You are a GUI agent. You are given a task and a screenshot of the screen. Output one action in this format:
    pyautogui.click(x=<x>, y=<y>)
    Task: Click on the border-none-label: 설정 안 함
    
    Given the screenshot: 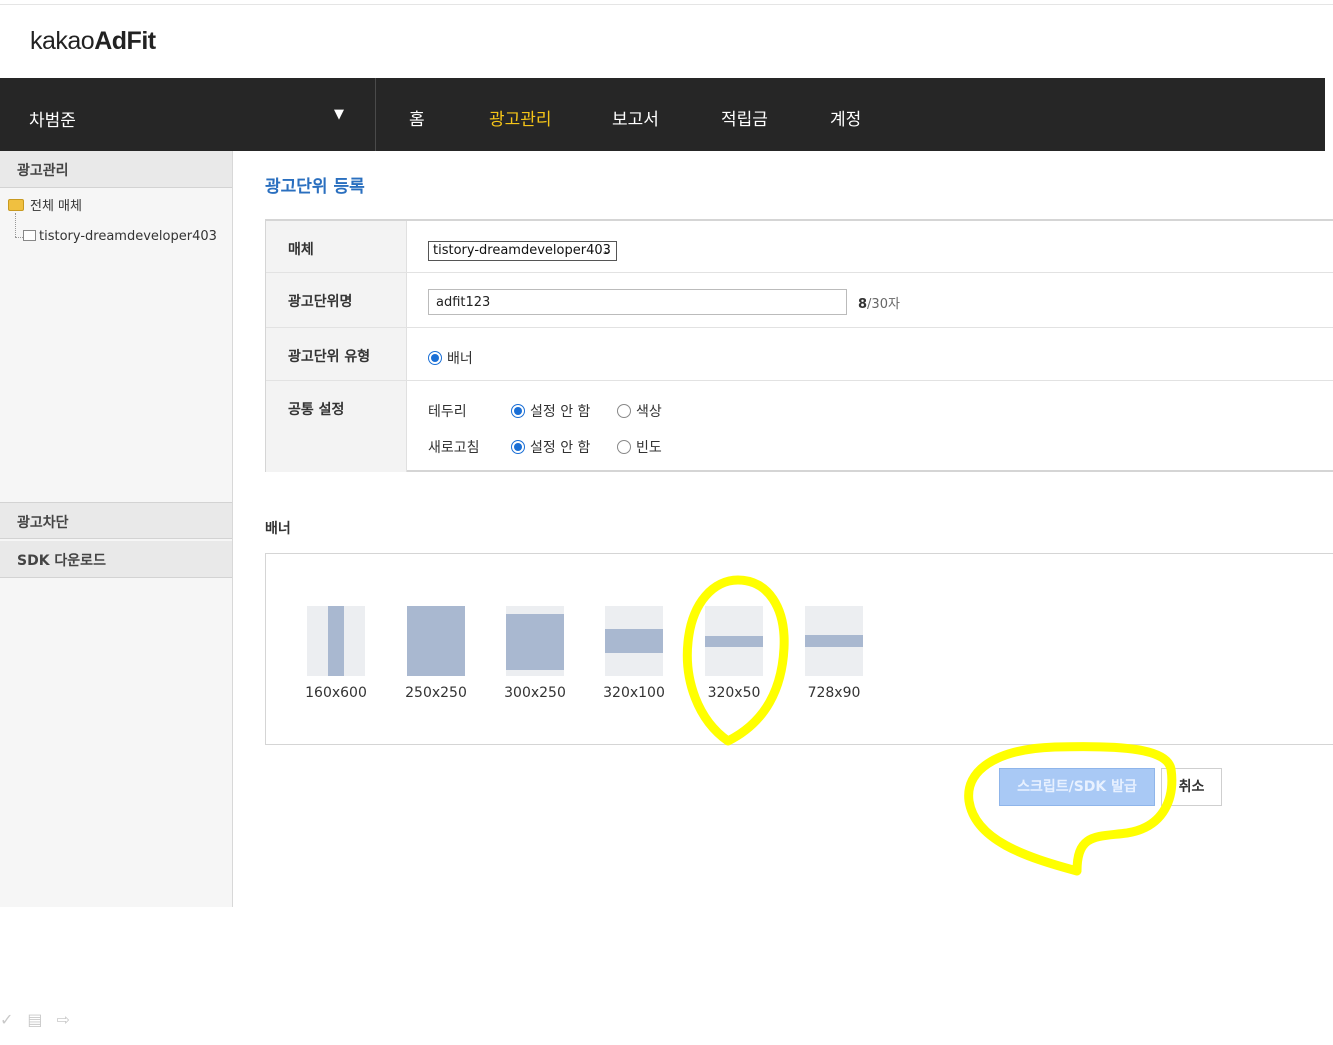 What is the action you would take?
    pyautogui.click(x=560, y=412)
    